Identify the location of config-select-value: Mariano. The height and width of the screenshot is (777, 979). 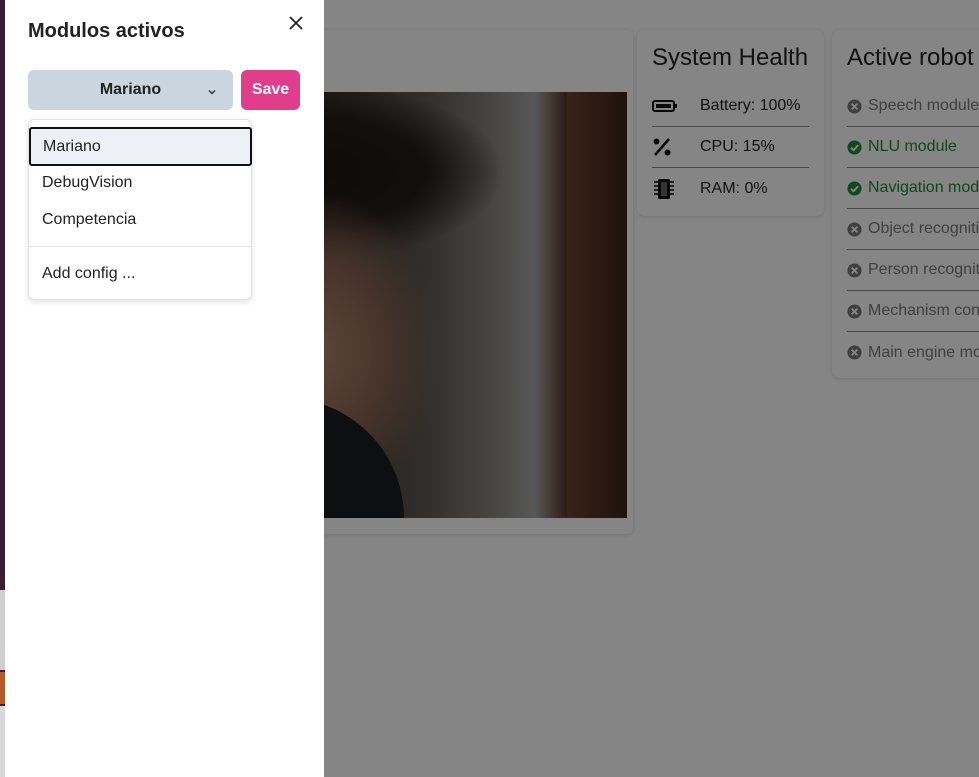
(130, 89).